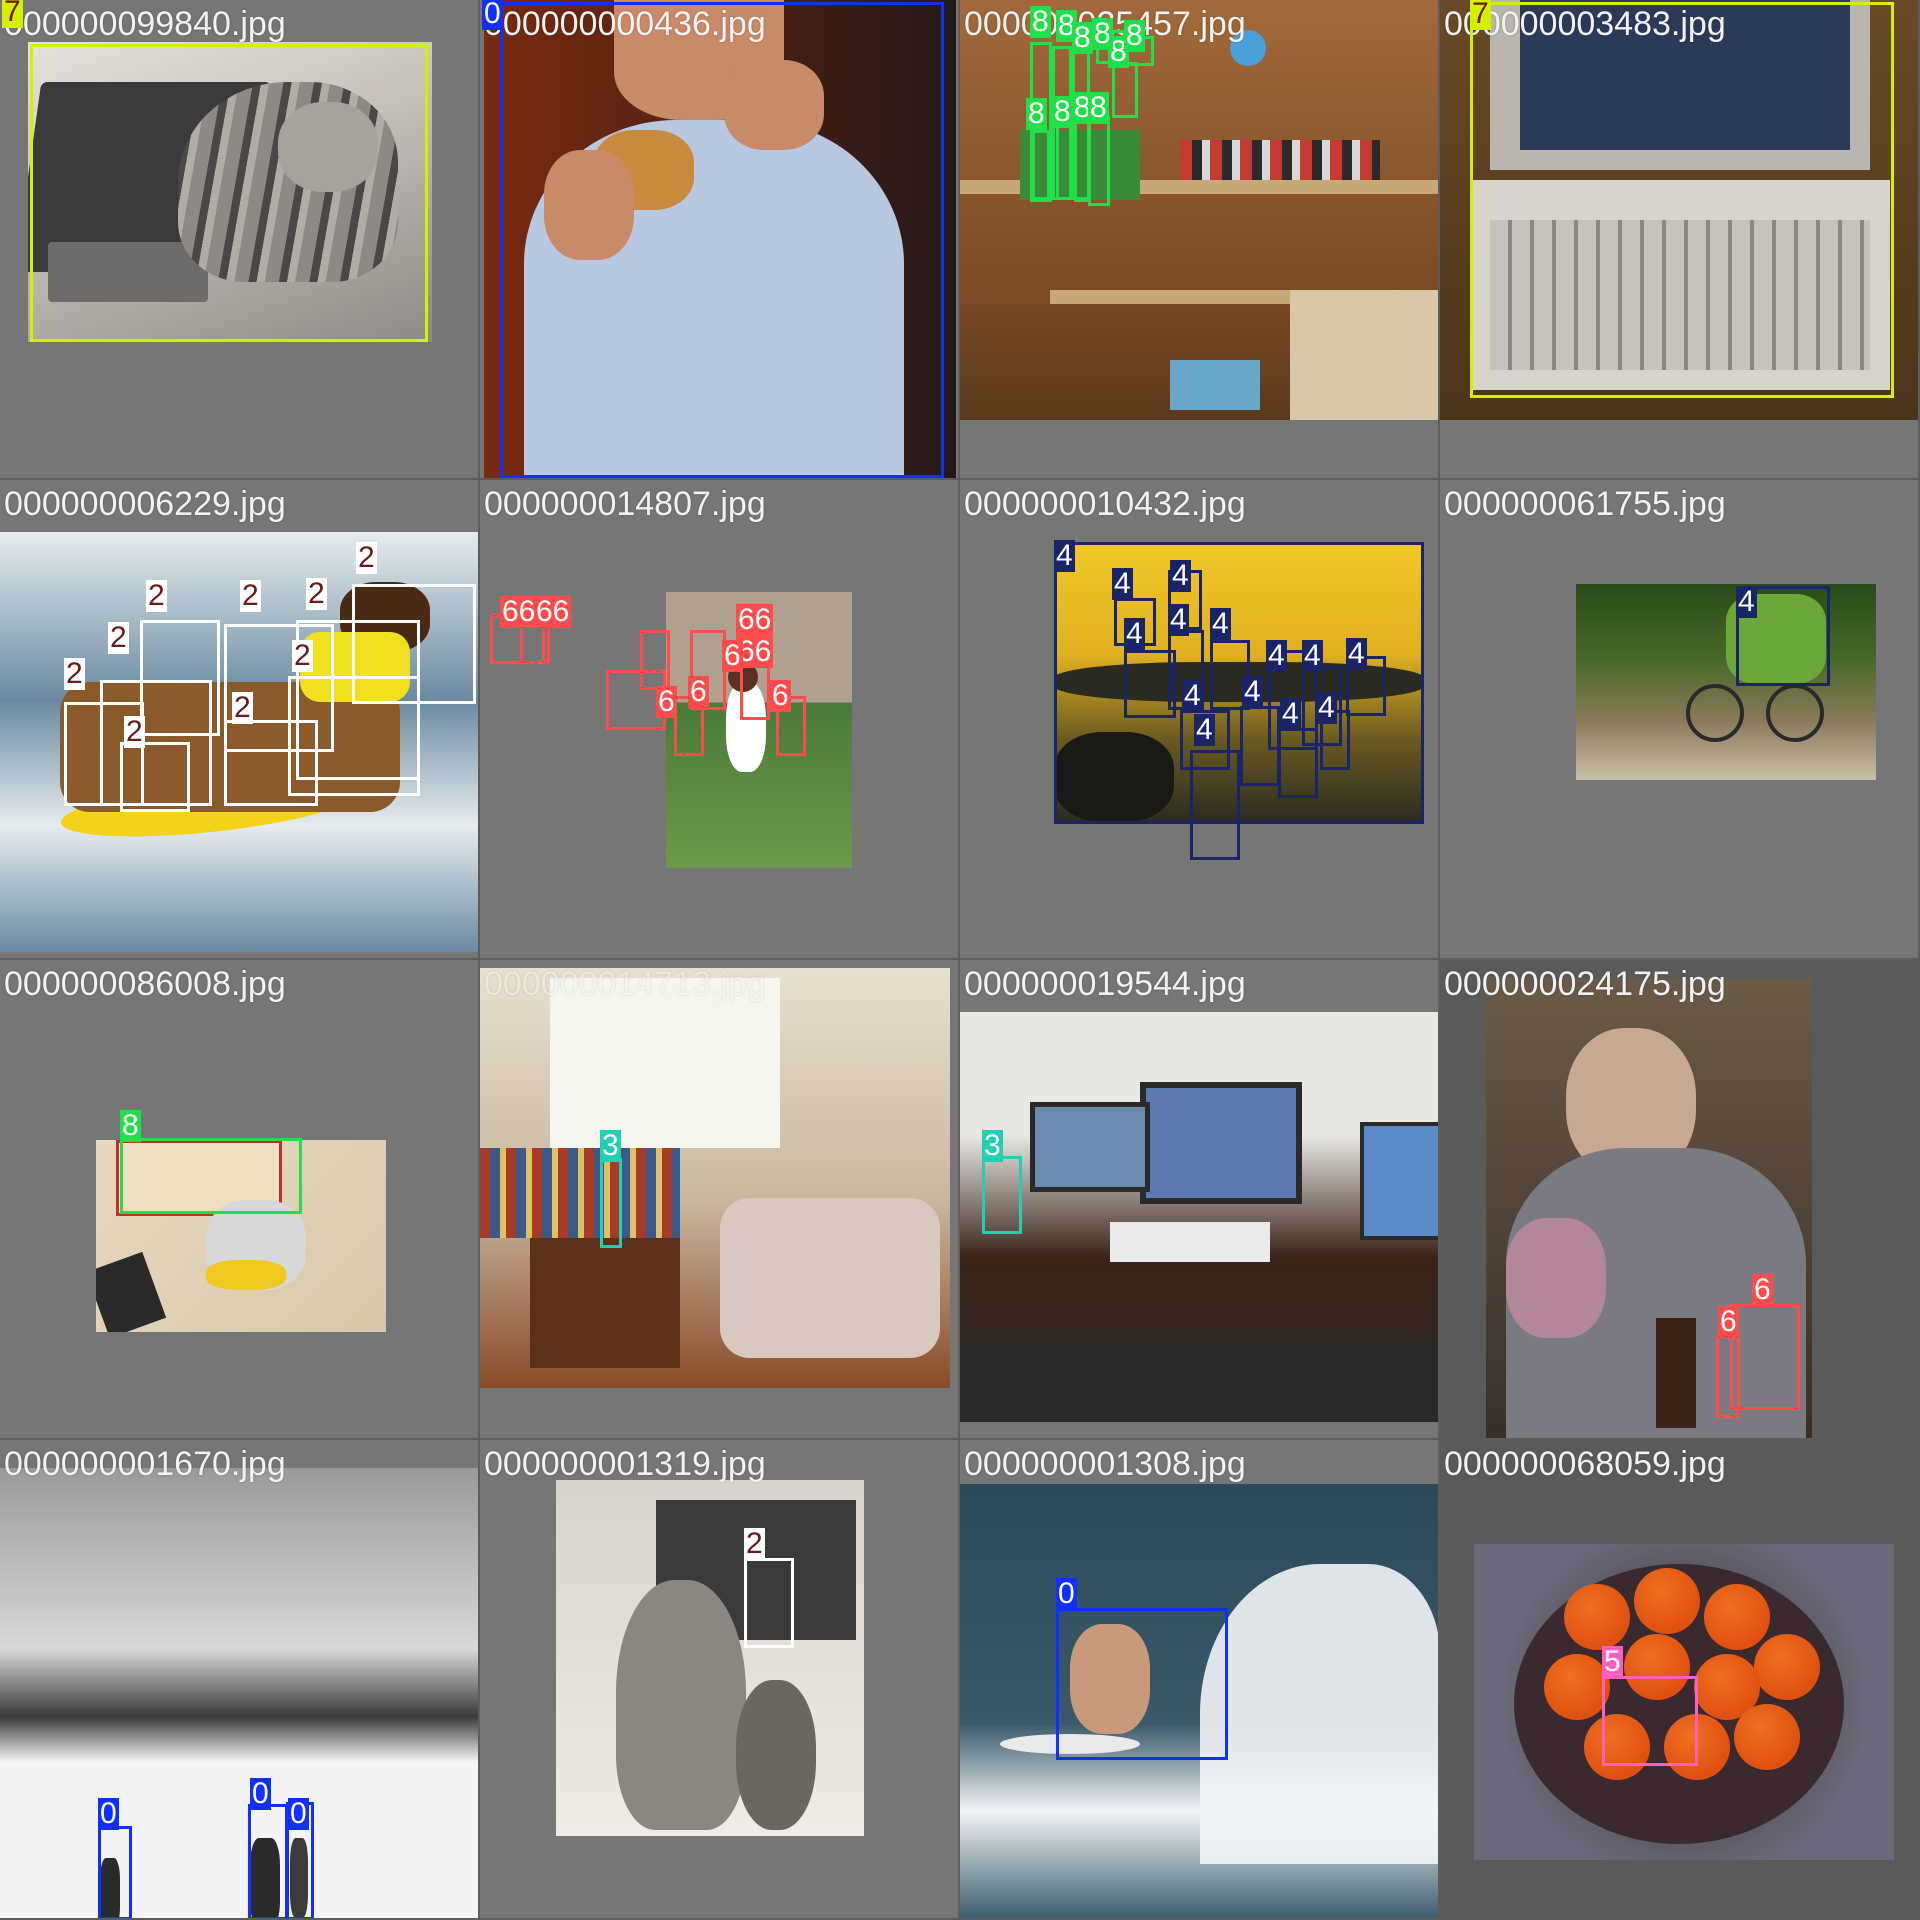 This screenshot has width=1920, height=1920. What do you see at coordinates (830, 1278) in the screenshot?
I see `sofa` at bounding box center [830, 1278].